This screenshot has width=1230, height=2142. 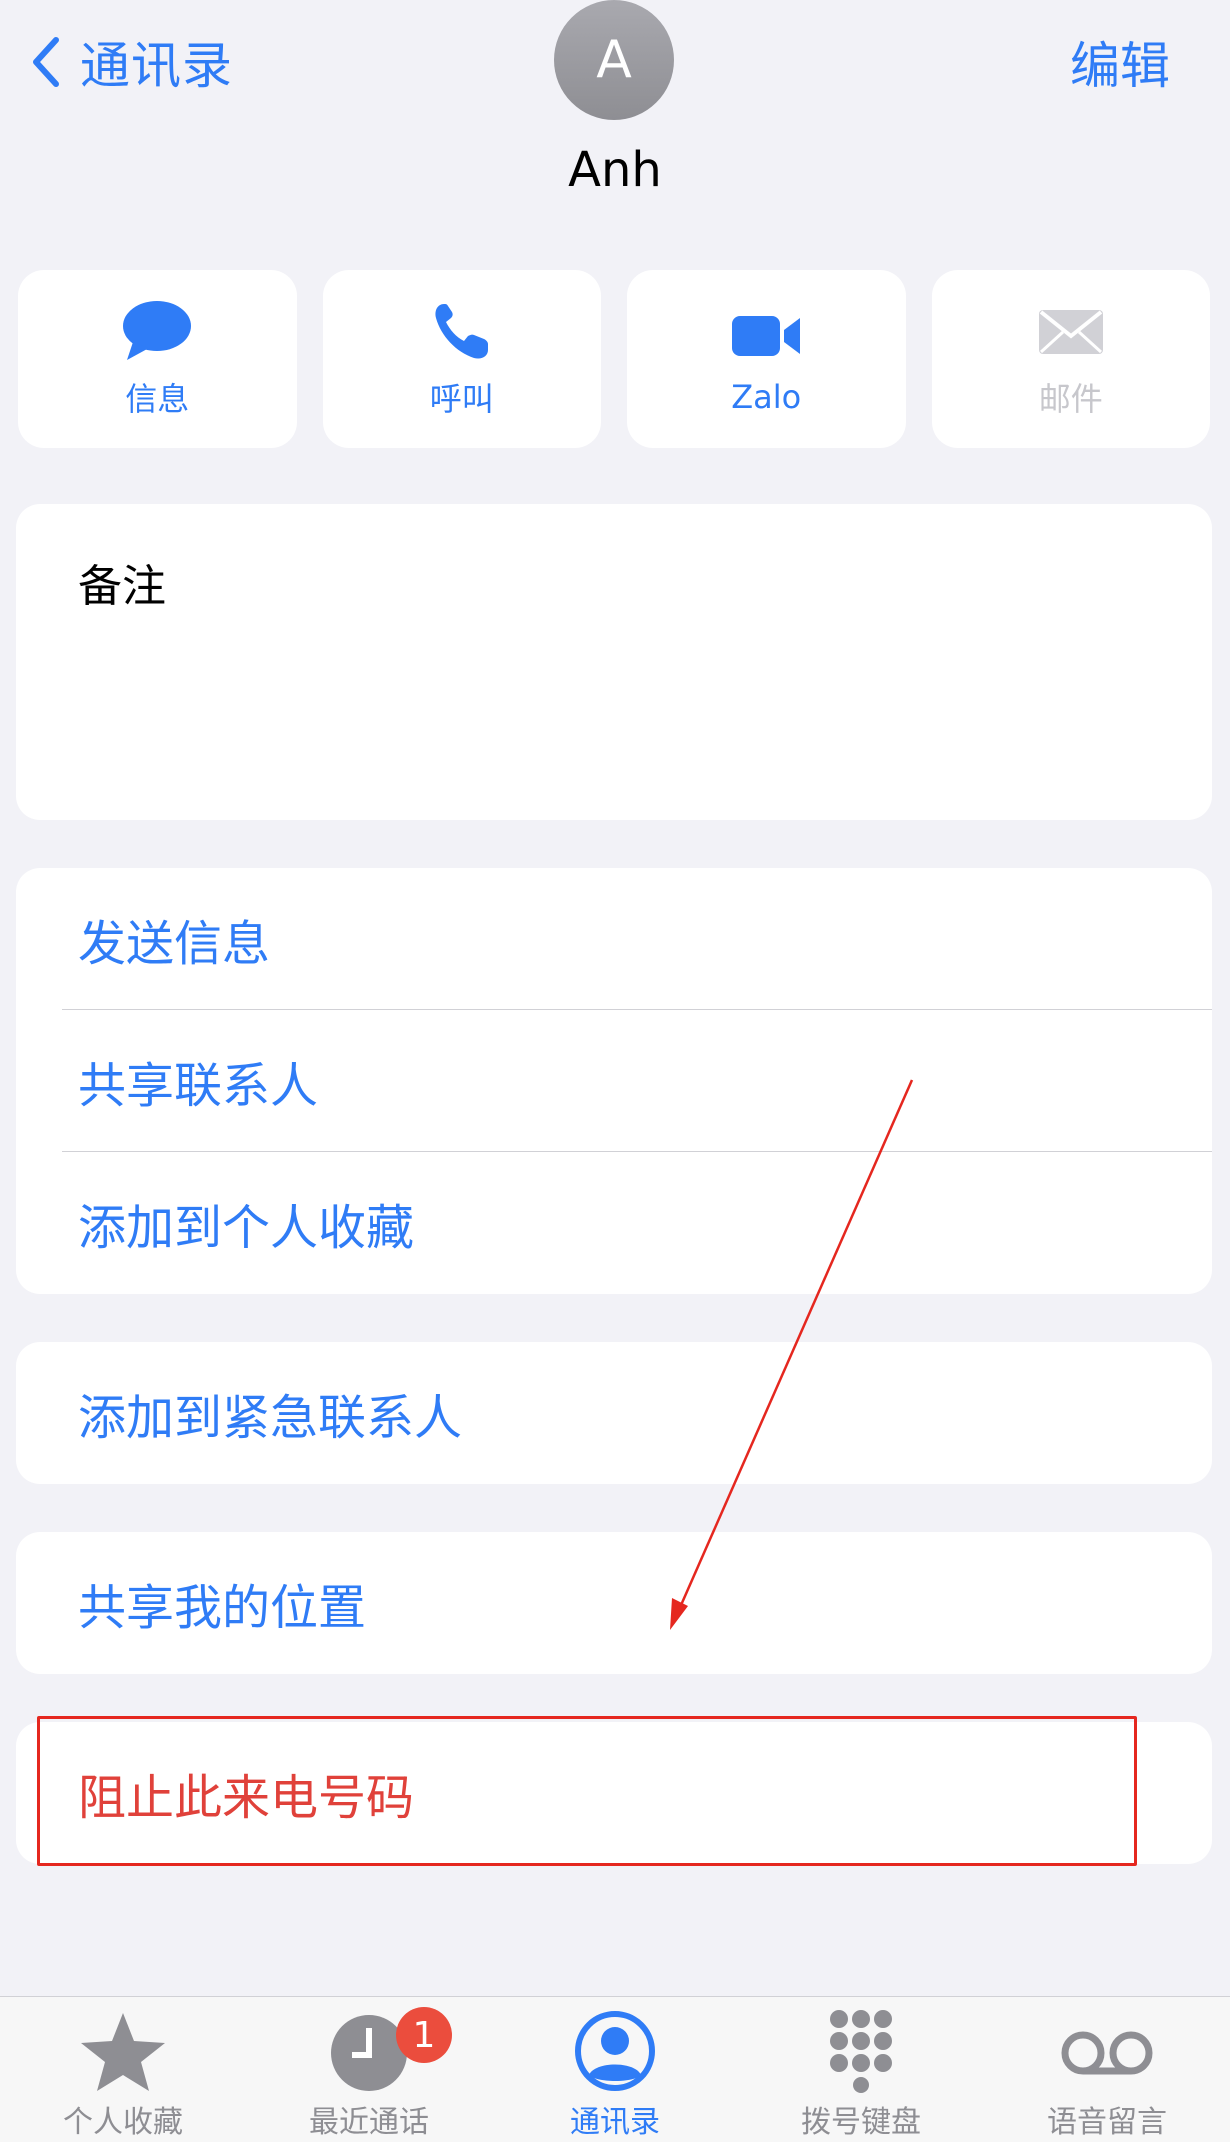 I want to click on send-message-row: 发送信息, so click(x=614, y=939).